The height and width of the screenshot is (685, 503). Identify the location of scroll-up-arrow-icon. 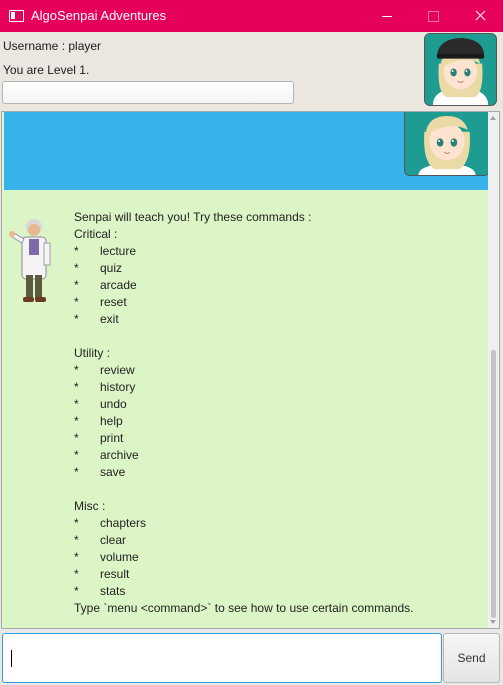
(493, 118).